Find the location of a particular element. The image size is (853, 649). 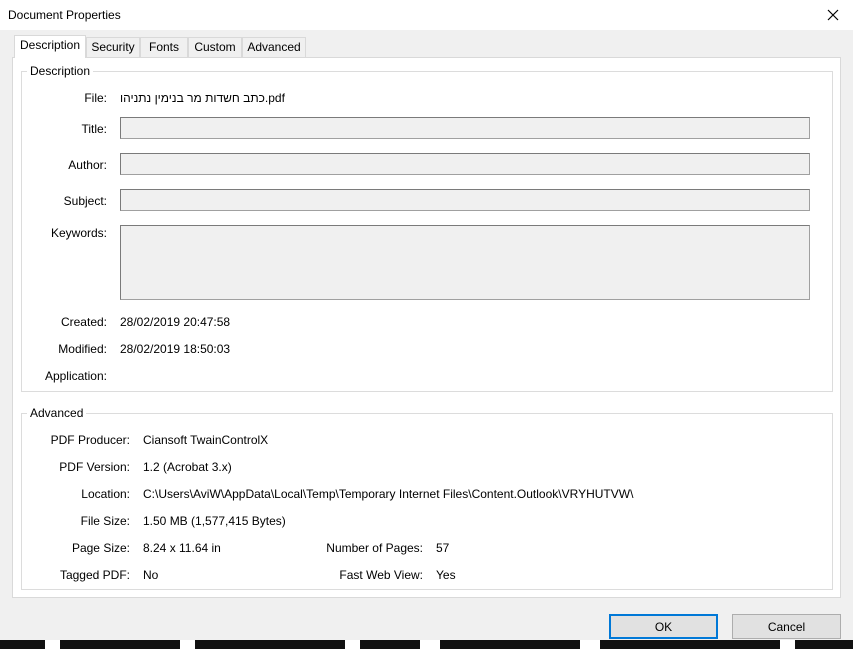

modified-value: 28/02/2019 18:50:03 is located at coordinates (175, 349).